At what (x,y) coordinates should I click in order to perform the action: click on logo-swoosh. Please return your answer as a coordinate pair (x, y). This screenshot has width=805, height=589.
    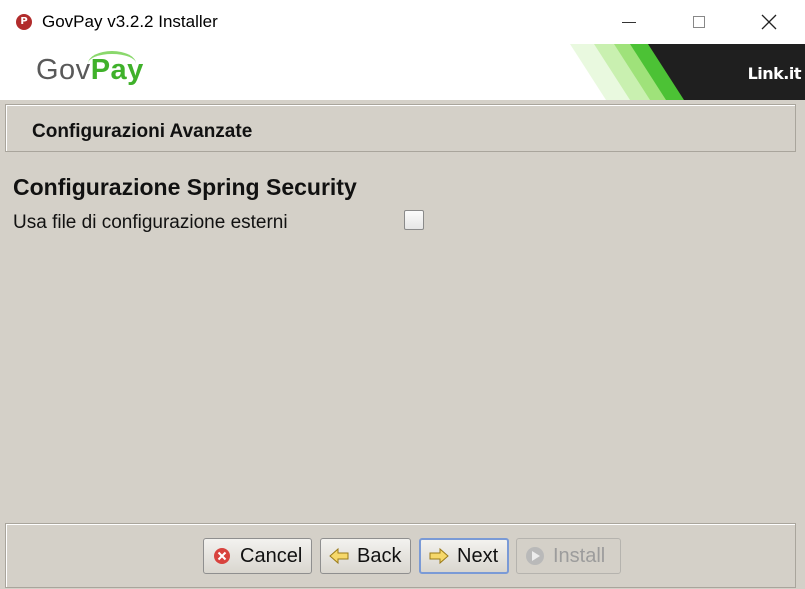
    Looking at the image, I should click on (112, 63).